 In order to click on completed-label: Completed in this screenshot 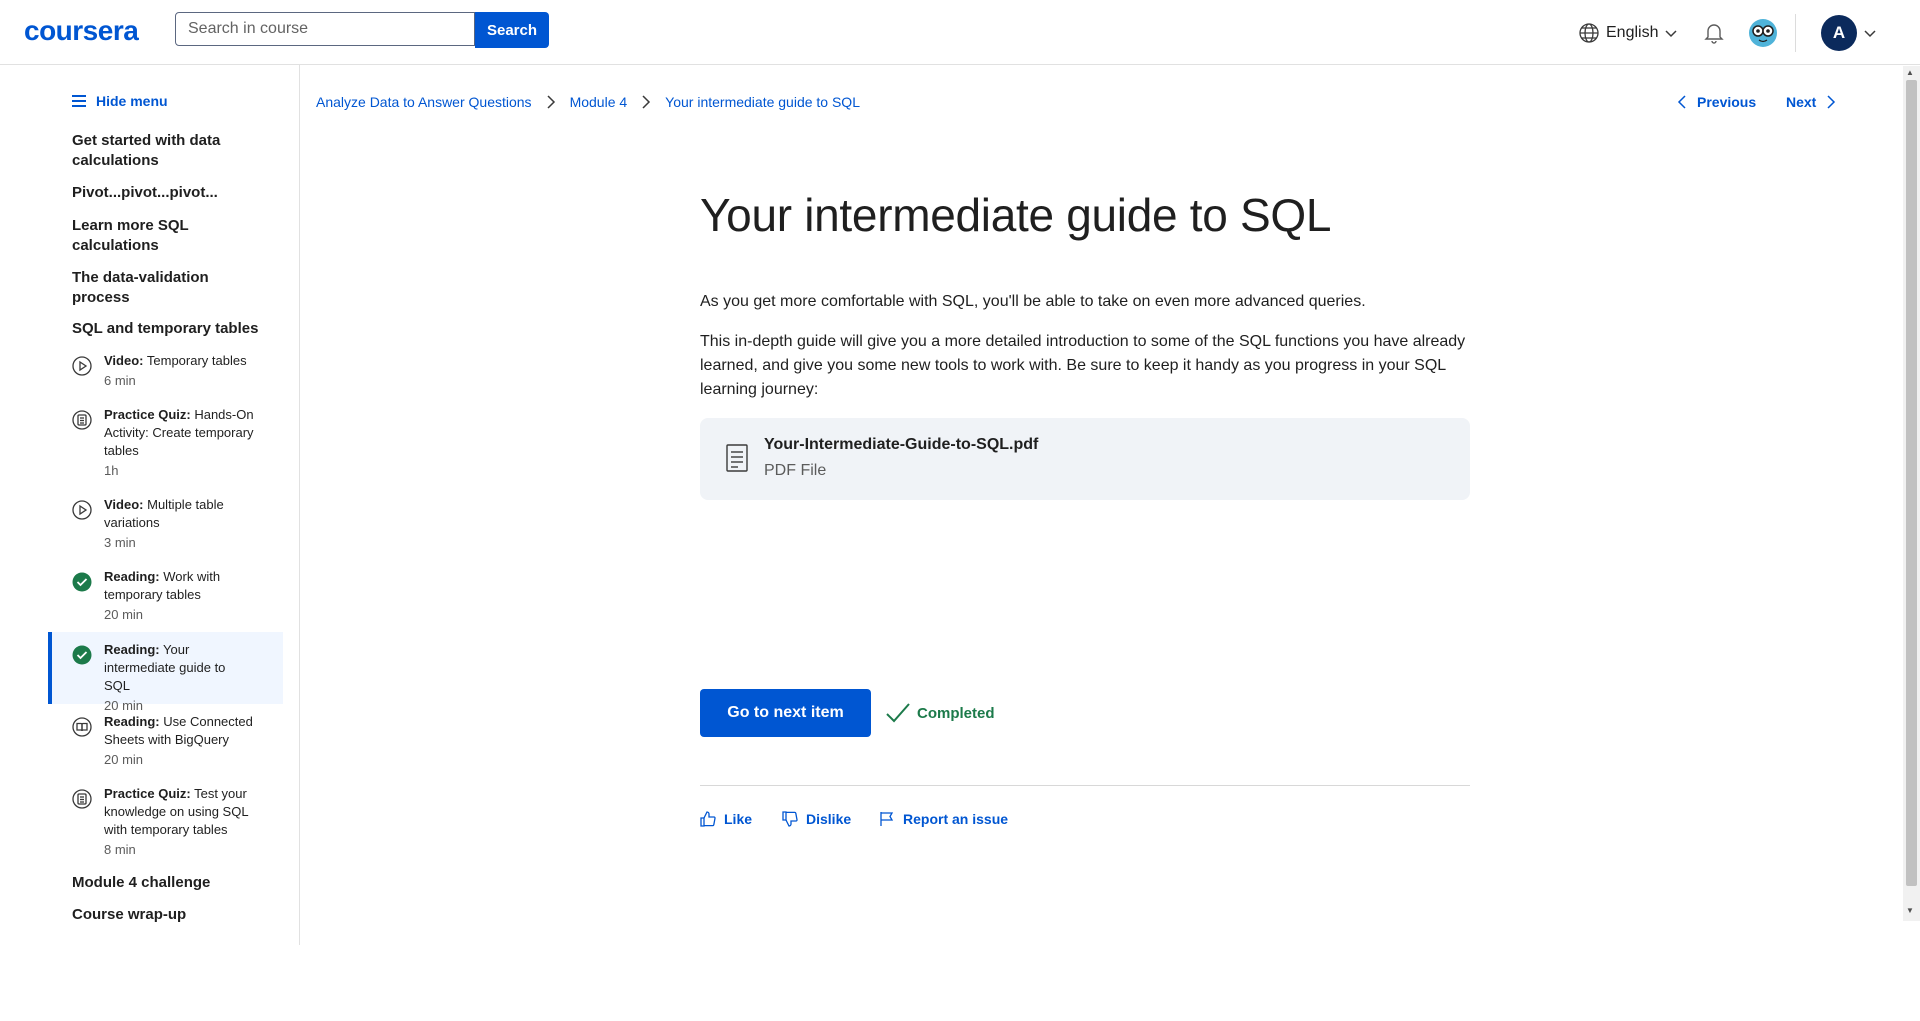, I will do `click(956, 713)`.